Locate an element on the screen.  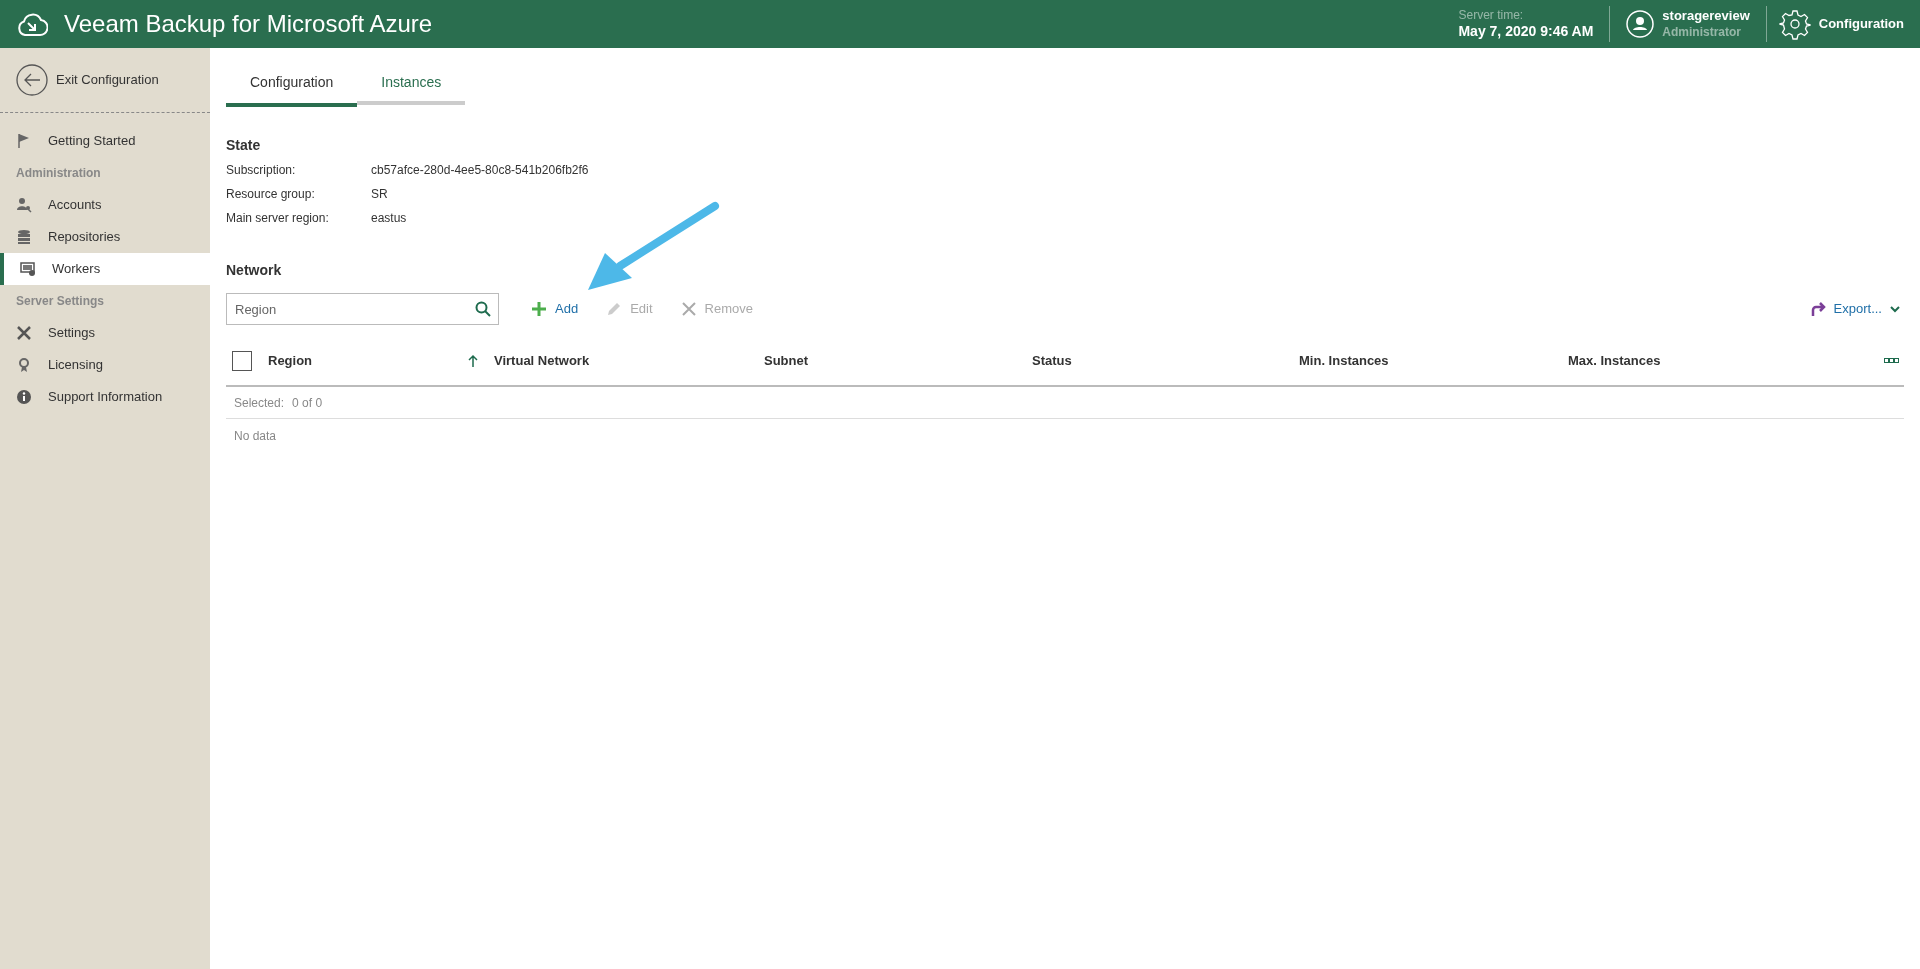
sidebar-item: Accounts is located at coordinates (105, 205).